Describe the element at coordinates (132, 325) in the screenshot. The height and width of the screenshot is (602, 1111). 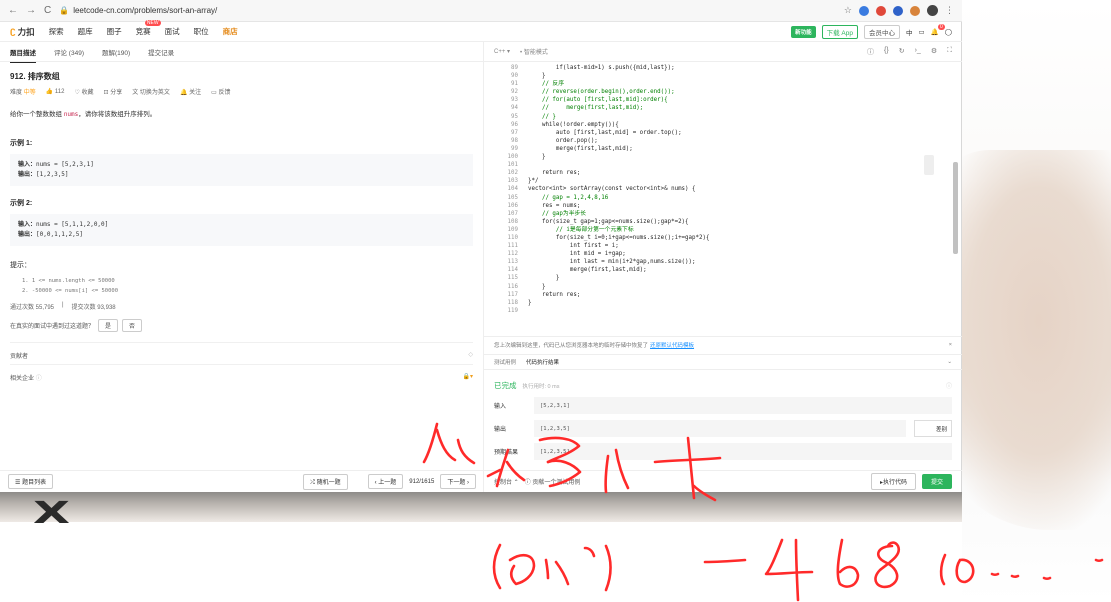
I see `poll-no-button: 否` at that location.